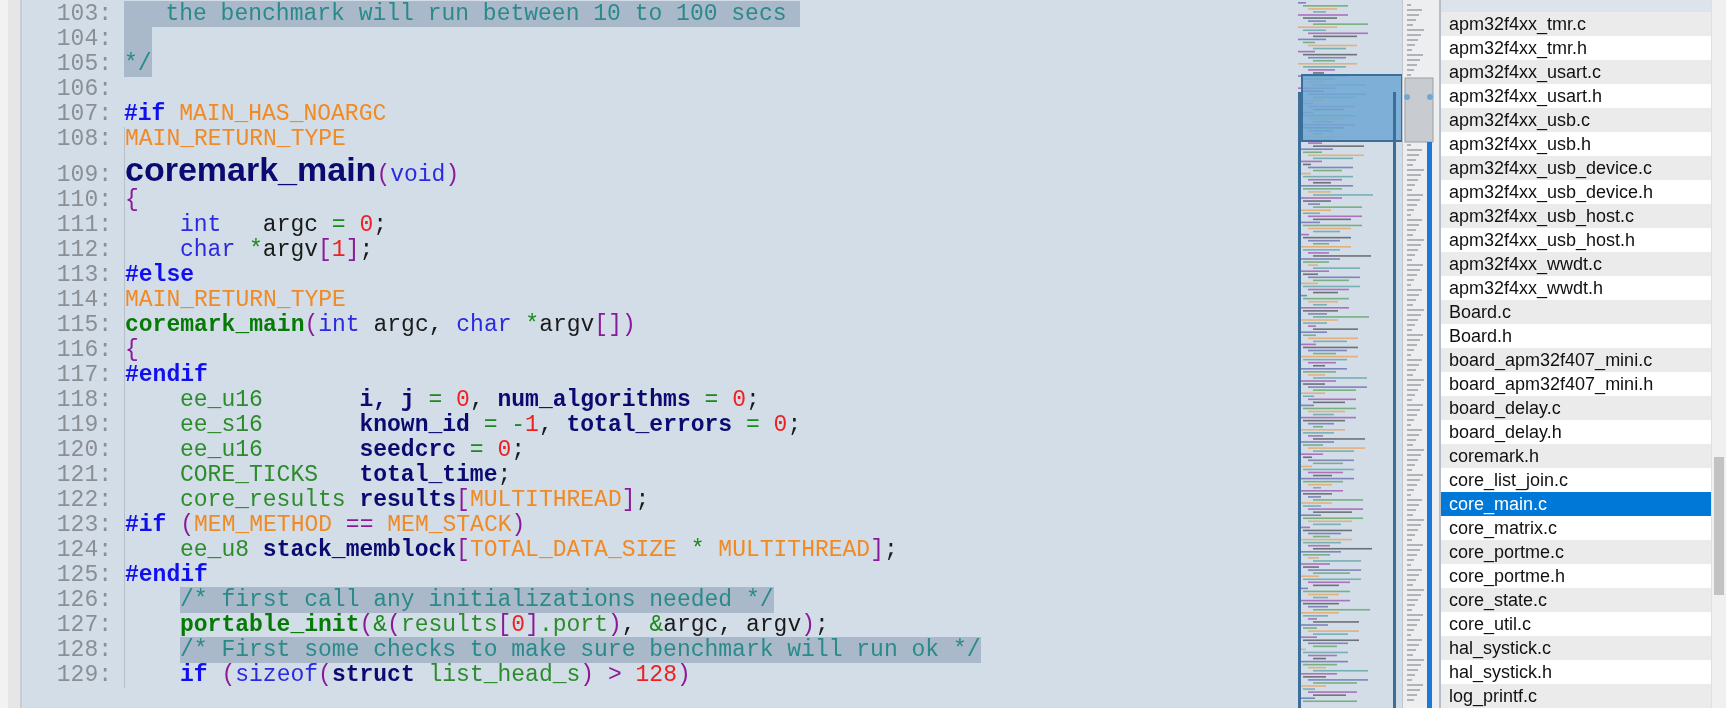 The width and height of the screenshot is (1726, 708). What do you see at coordinates (1576, 312) in the screenshot?
I see `file-item: Board.c` at bounding box center [1576, 312].